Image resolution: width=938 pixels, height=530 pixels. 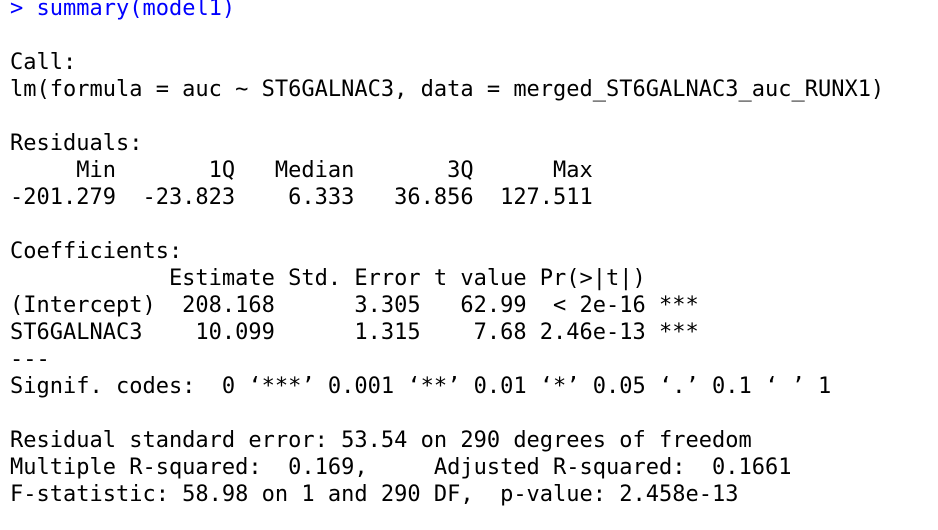 What do you see at coordinates (96, 251) in the screenshot?
I see `coefficients-header: Coefficients:` at bounding box center [96, 251].